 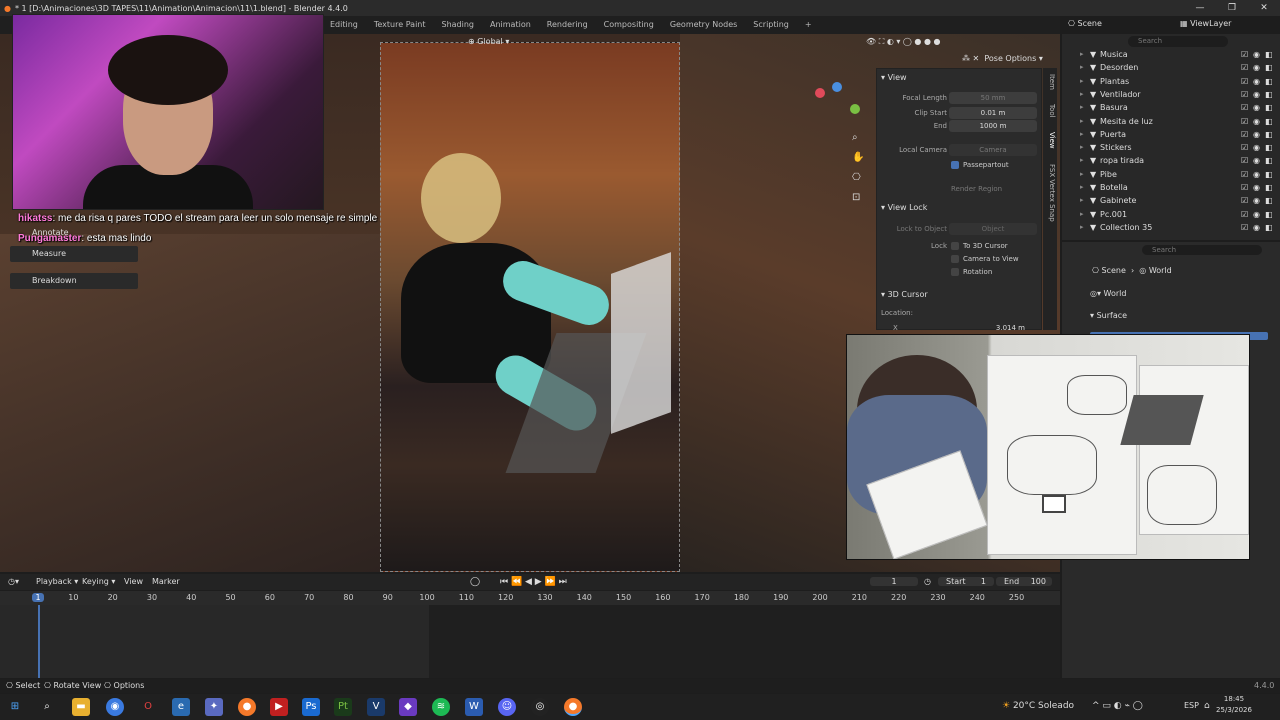 What do you see at coordinates (39, 641) in the screenshot?
I see `playhead` at bounding box center [39, 641].